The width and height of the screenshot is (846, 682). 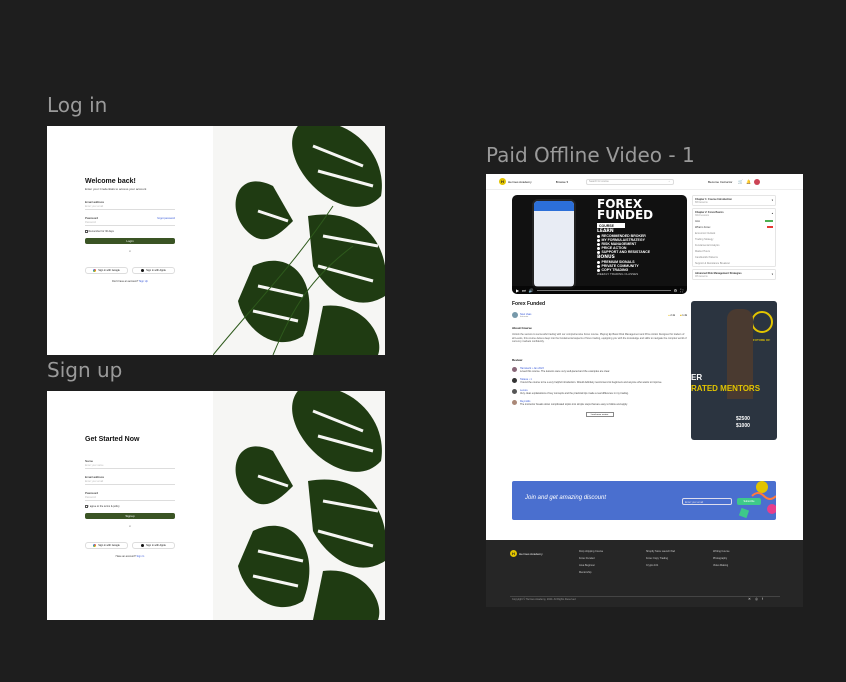 I want to click on lesson-item: Trading Strategy, so click(x=734, y=239).